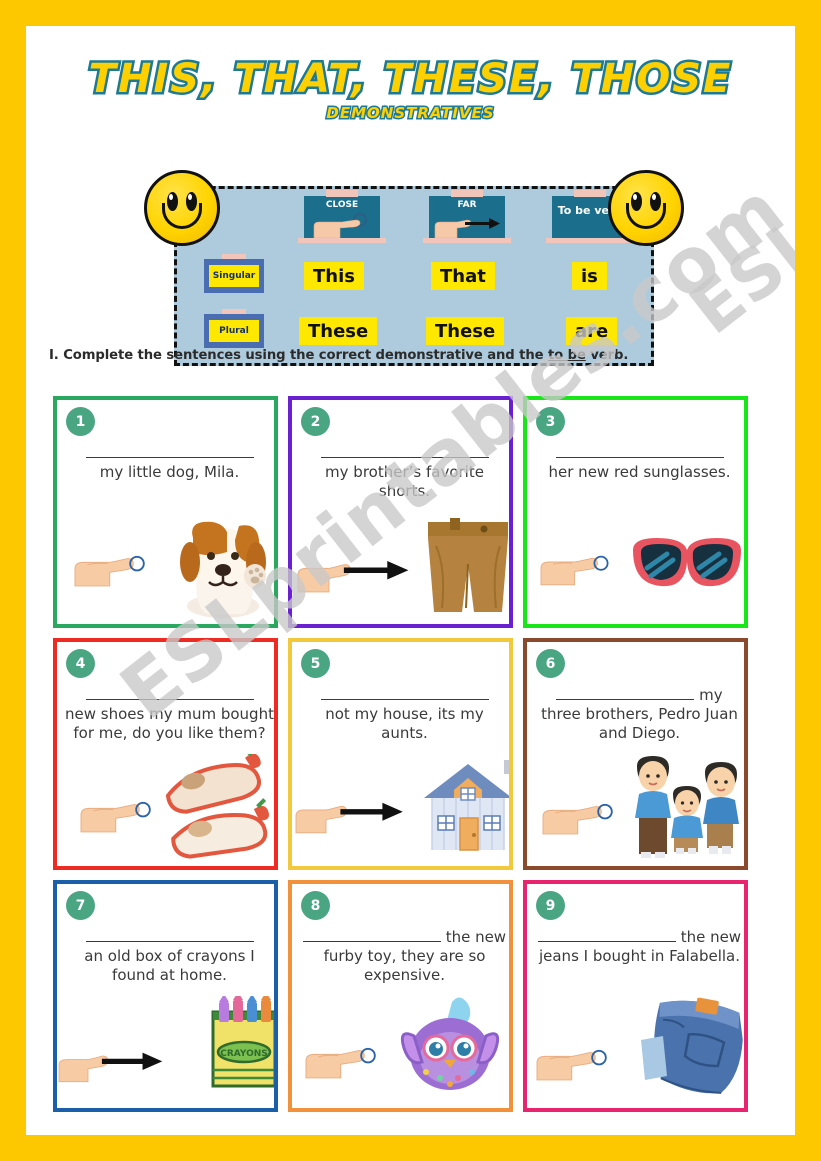 The height and width of the screenshot is (1161, 821). What do you see at coordinates (234, 331) in the screenshot?
I see `row-label-plural-text: Plural` at bounding box center [234, 331].